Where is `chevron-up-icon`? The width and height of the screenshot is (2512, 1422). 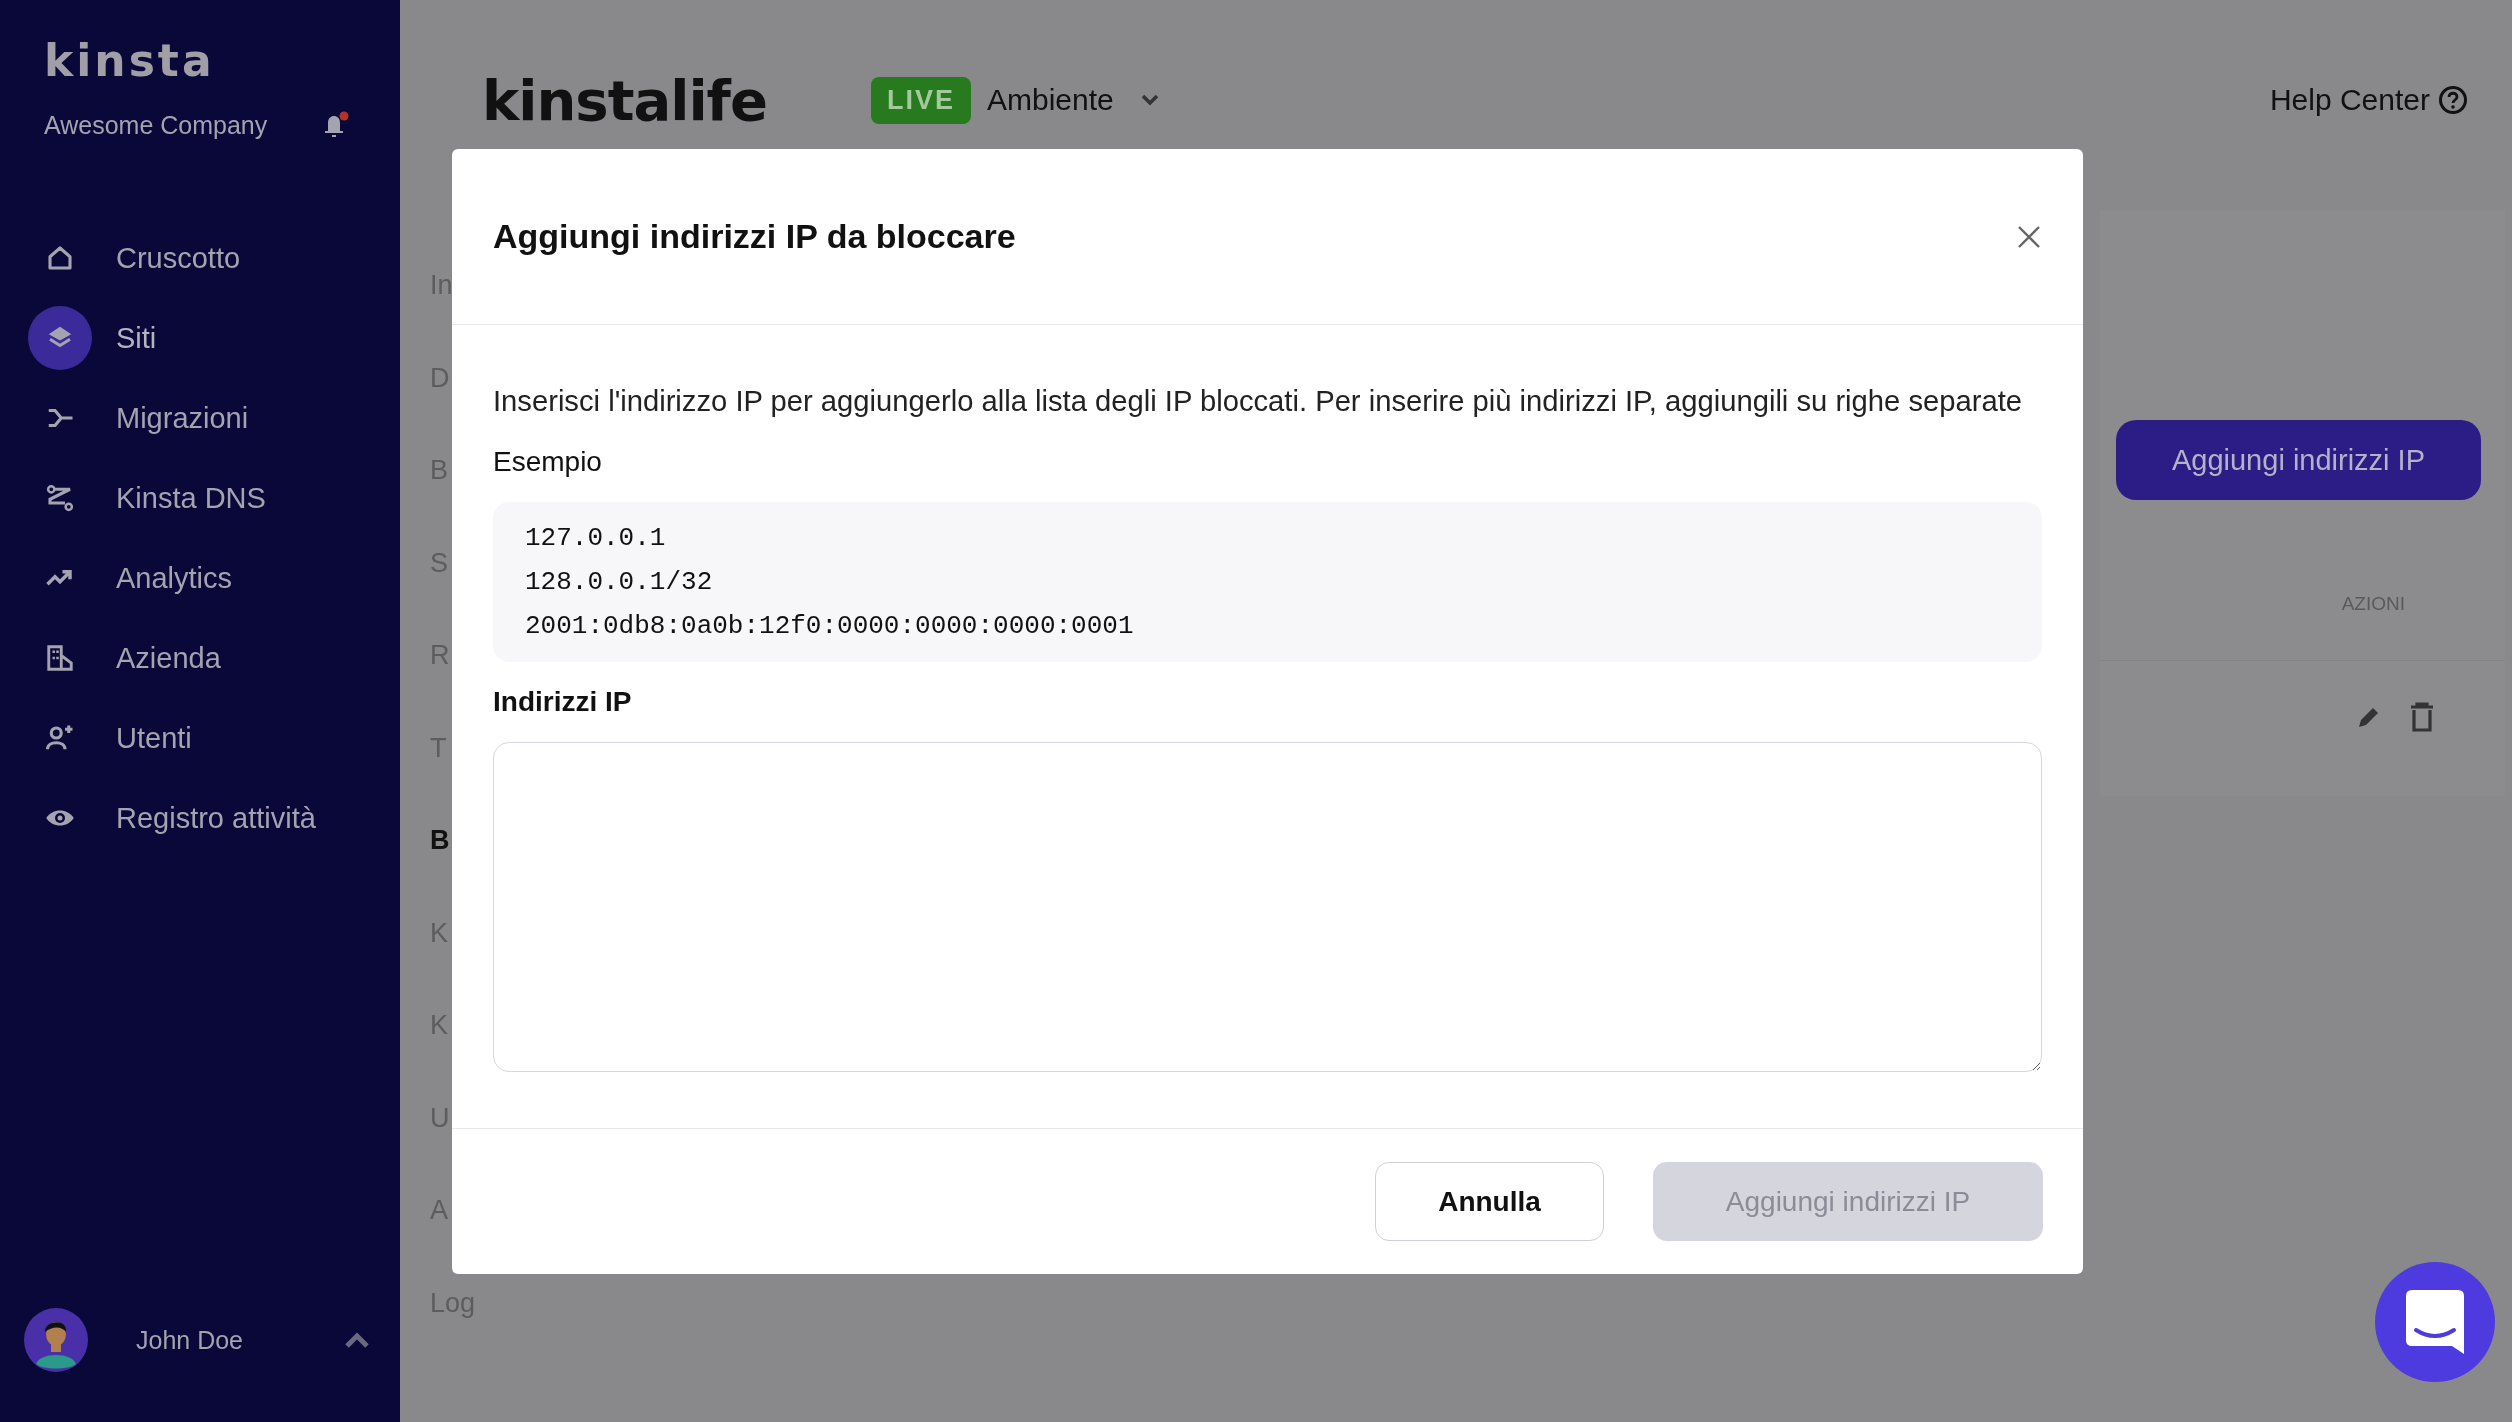
chevron-up-icon is located at coordinates (357, 1340).